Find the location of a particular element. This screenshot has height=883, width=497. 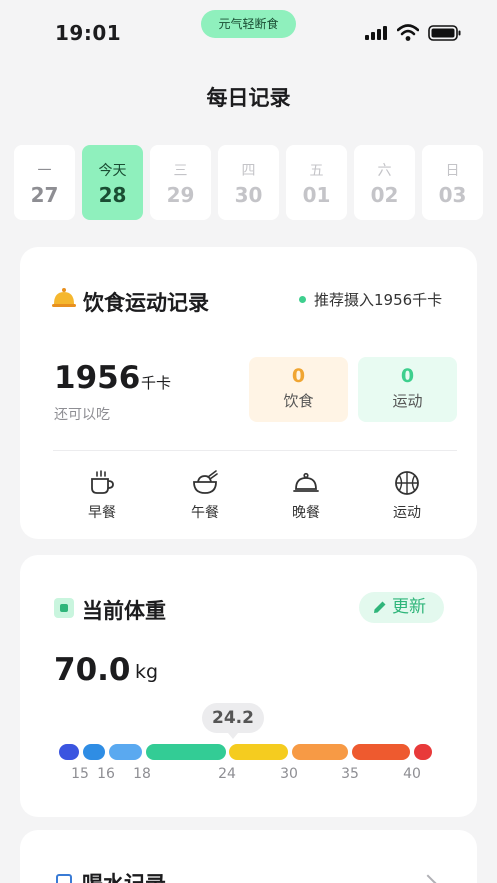

water-card-title: 喝水记录 is located at coordinates (124, 875).